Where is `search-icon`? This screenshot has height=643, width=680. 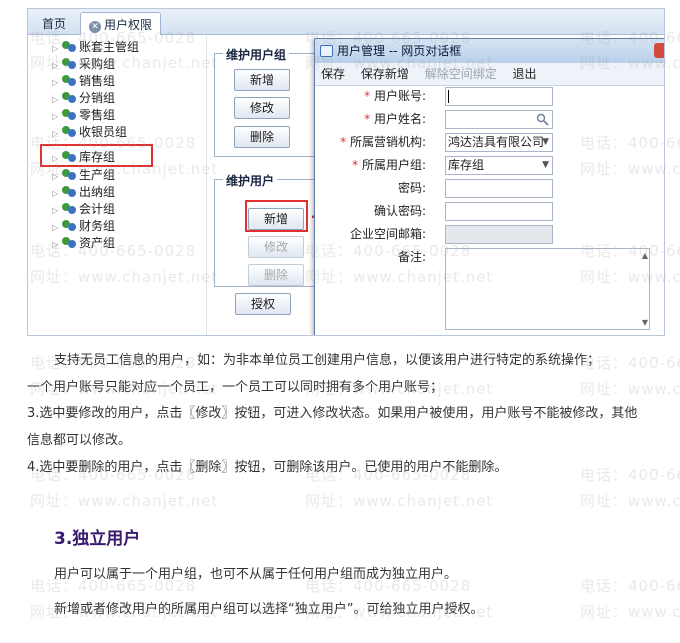 search-icon is located at coordinates (542, 119).